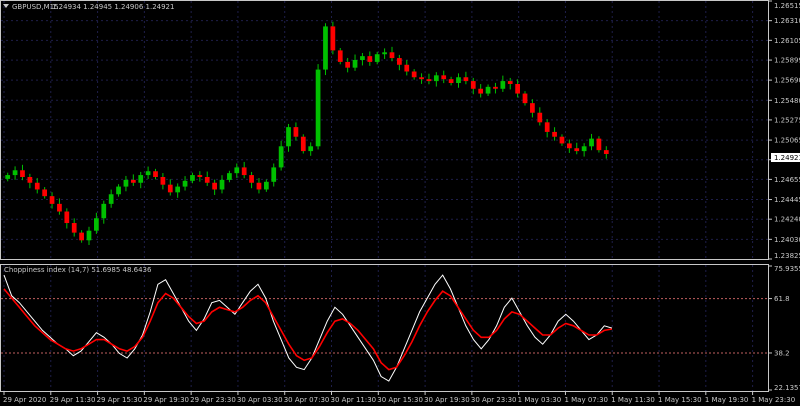  Describe the element at coordinates (787, 81) in the screenshot. I see `price-label: 1.25690` at that location.